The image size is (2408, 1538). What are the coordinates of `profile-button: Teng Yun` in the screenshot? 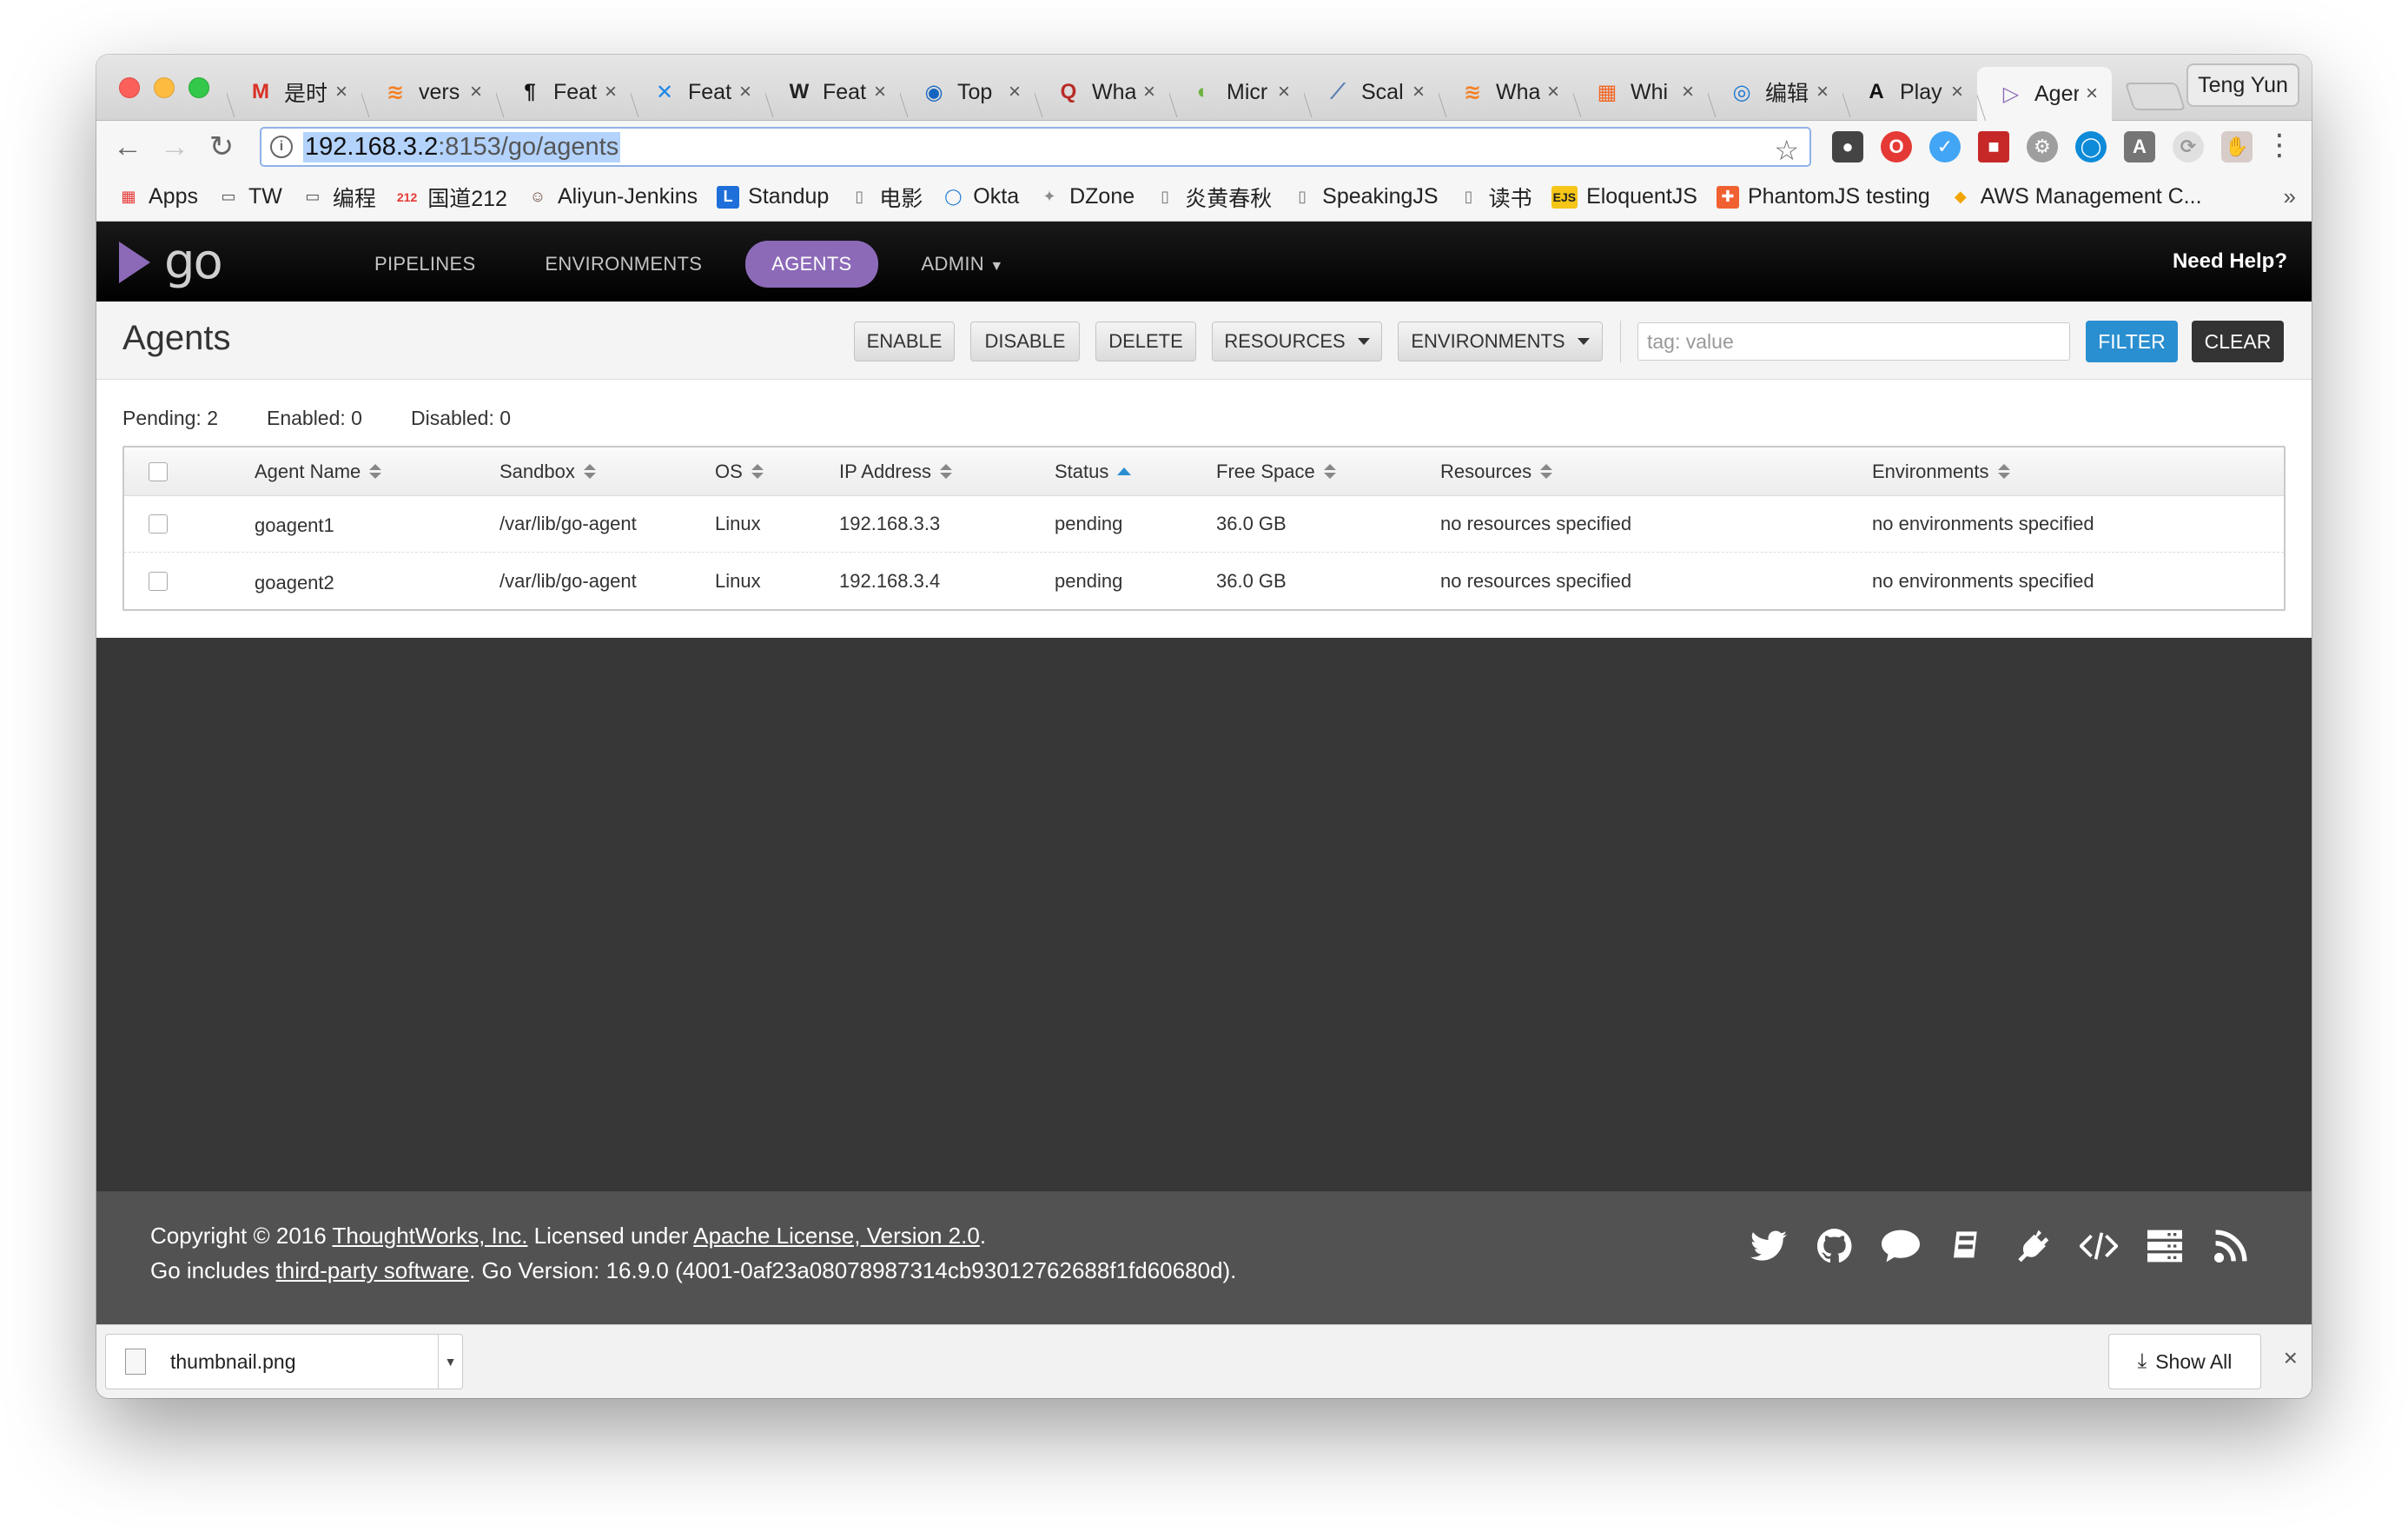 It's located at (2242, 85).